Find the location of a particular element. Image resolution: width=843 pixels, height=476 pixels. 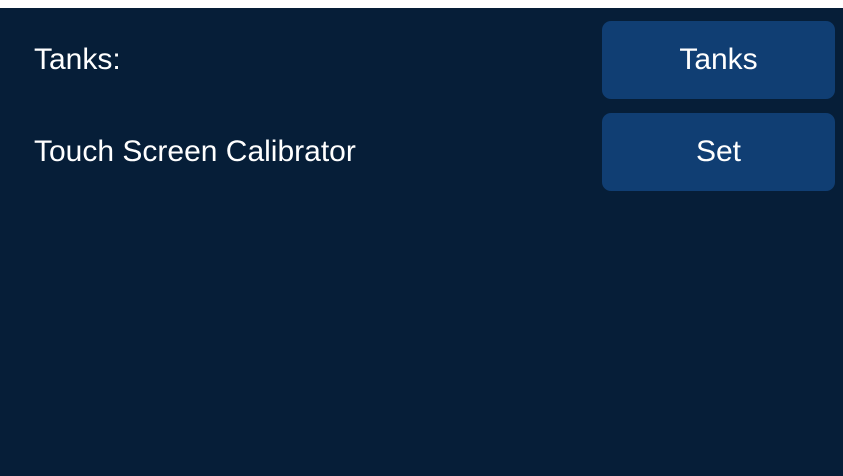

tanks-button: Tanks is located at coordinates (718, 60).